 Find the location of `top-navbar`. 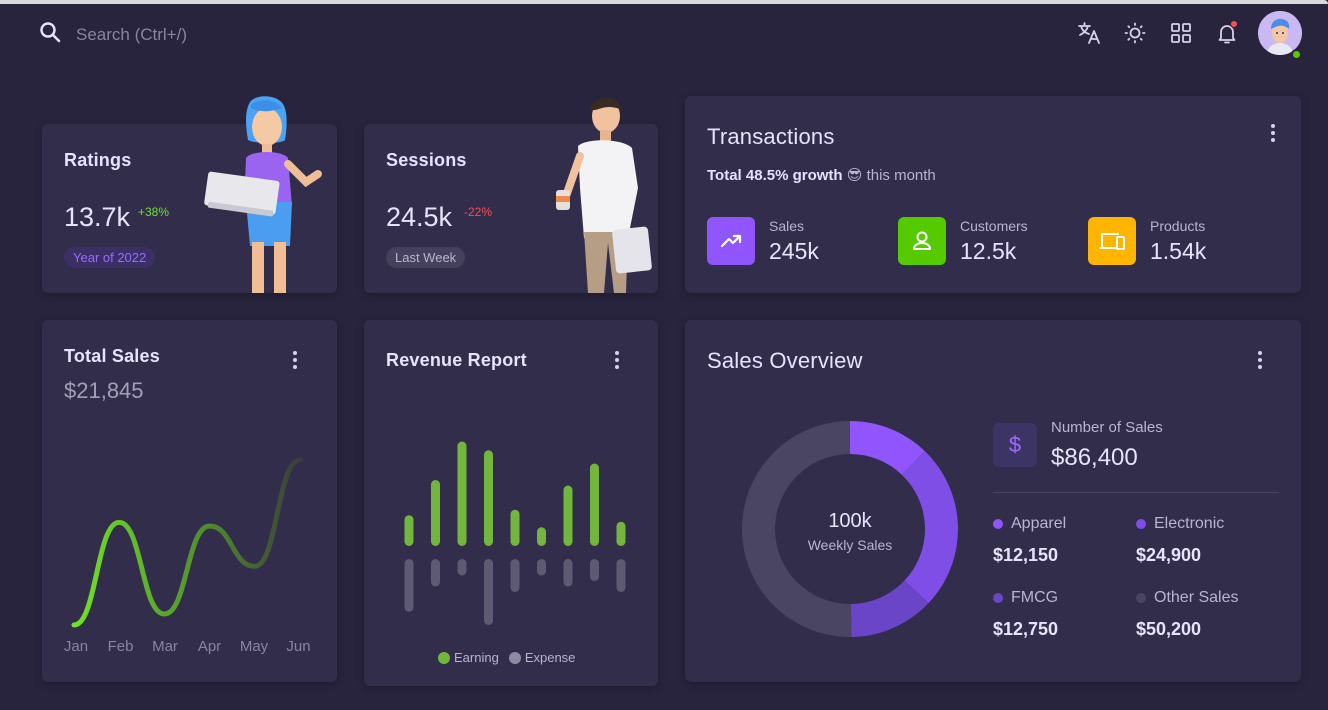

top-navbar is located at coordinates (664, 34).